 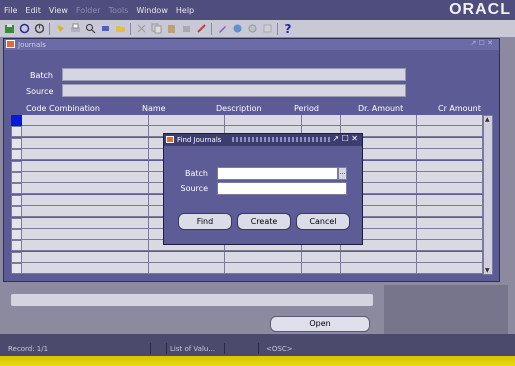 What do you see at coordinates (58, 10) in the screenshot?
I see `menu-view: View` at bounding box center [58, 10].